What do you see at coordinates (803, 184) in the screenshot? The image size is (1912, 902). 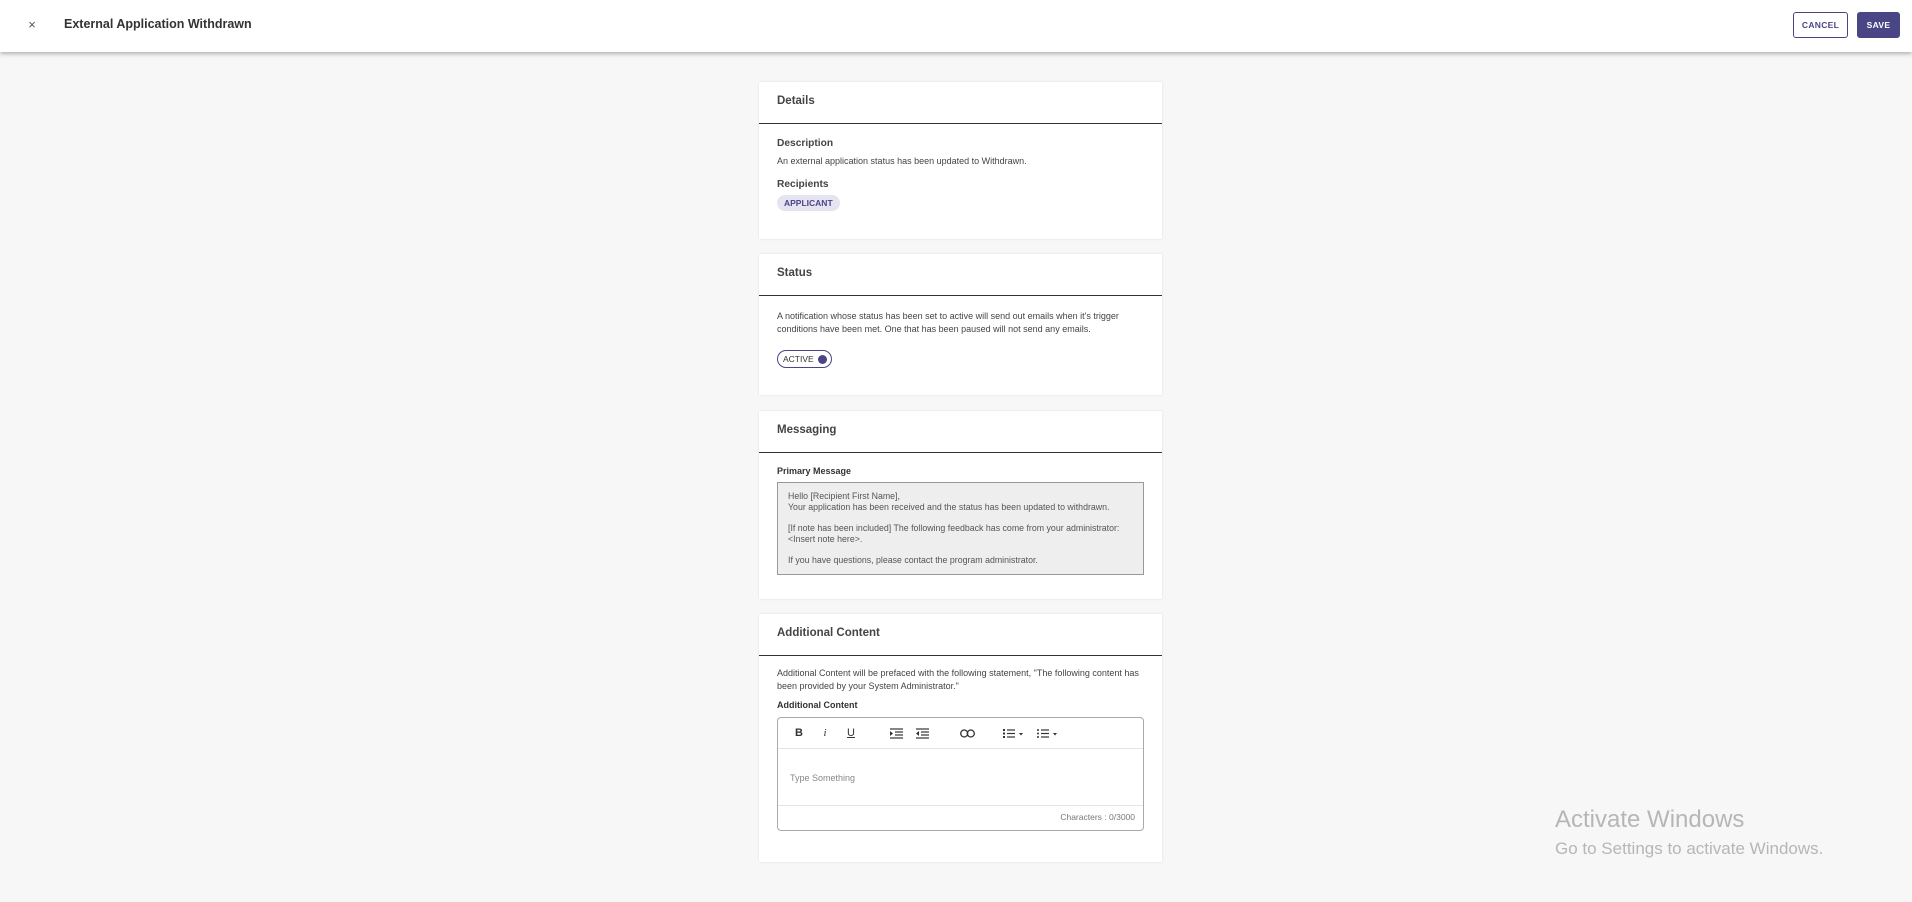 I see `recipients-label: Recipients` at bounding box center [803, 184].